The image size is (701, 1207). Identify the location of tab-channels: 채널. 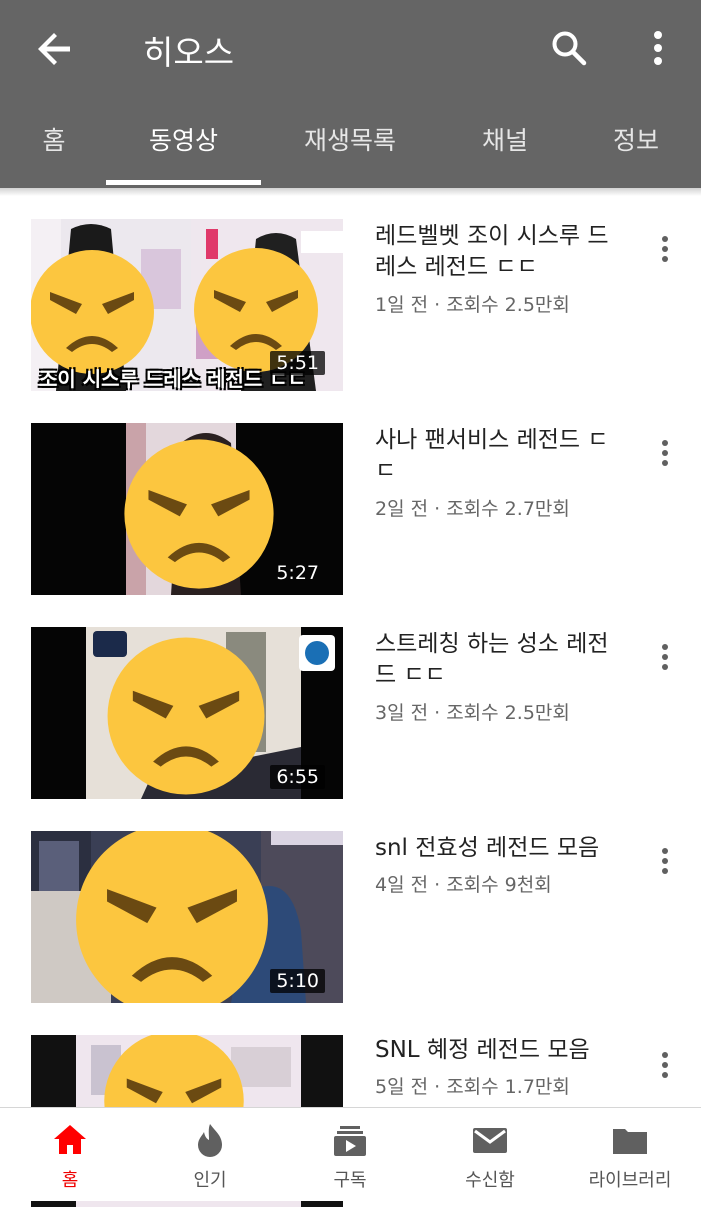
(505, 142).